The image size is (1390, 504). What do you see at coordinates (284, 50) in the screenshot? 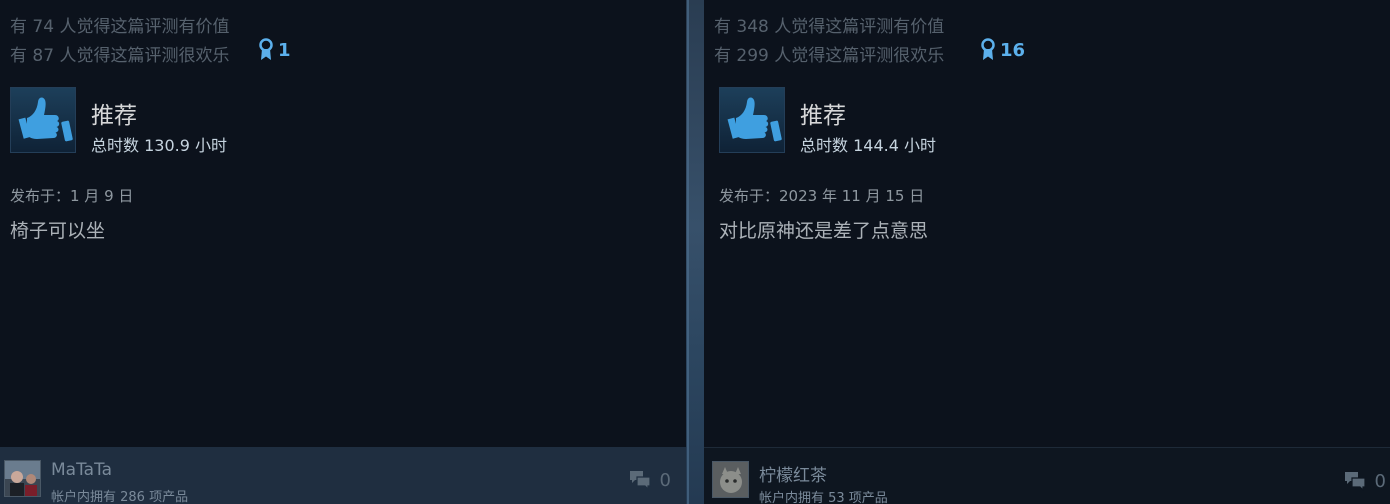
I see `award-count: 1` at bounding box center [284, 50].